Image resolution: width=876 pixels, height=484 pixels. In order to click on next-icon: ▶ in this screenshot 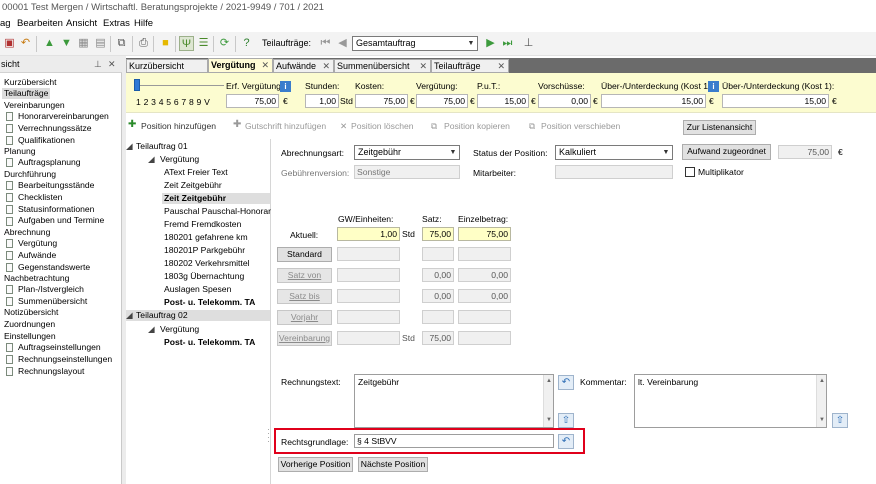, I will do `click(490, 43)`.